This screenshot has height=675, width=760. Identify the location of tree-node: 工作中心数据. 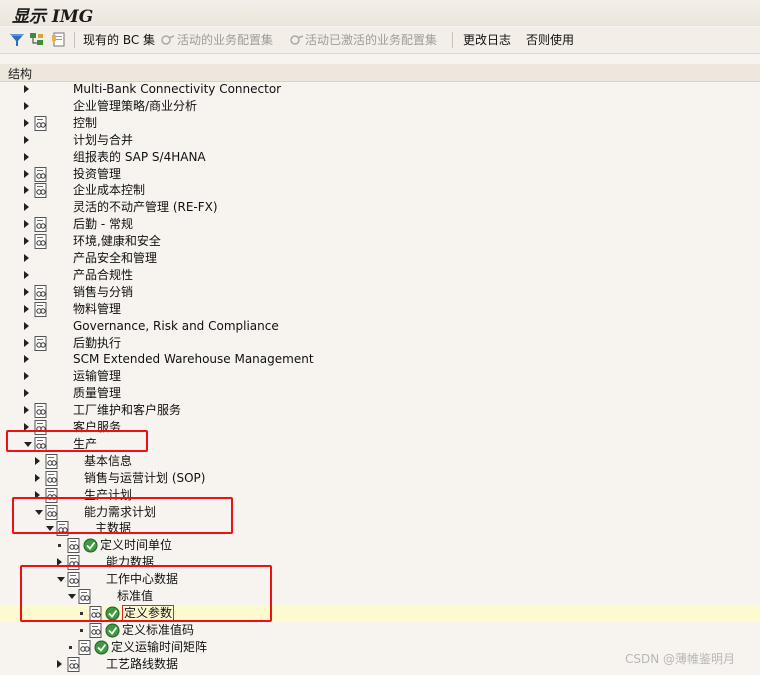
(380, 579).